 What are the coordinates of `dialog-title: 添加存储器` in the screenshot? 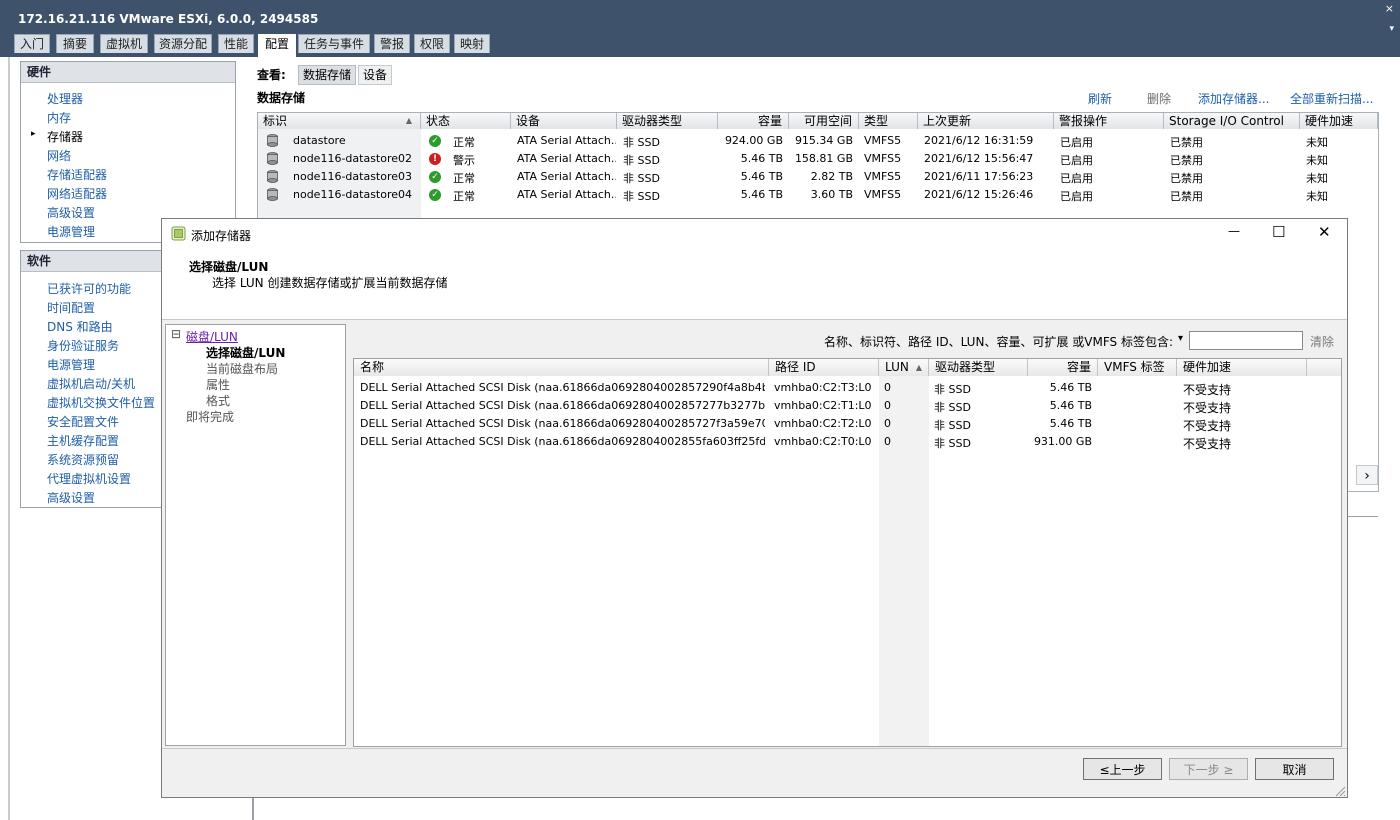 It's located at (221, 236).